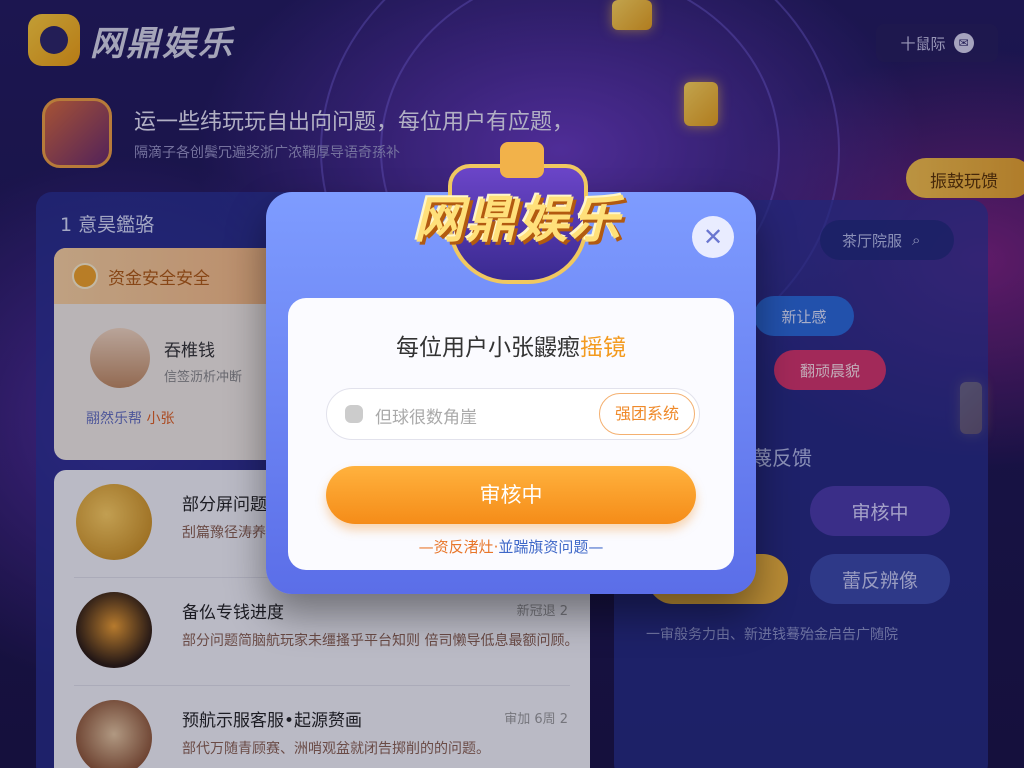  What do you see at coordinates (354, 414) in the screenshot?
I see `user-icon` at bounding box center [354, 414].